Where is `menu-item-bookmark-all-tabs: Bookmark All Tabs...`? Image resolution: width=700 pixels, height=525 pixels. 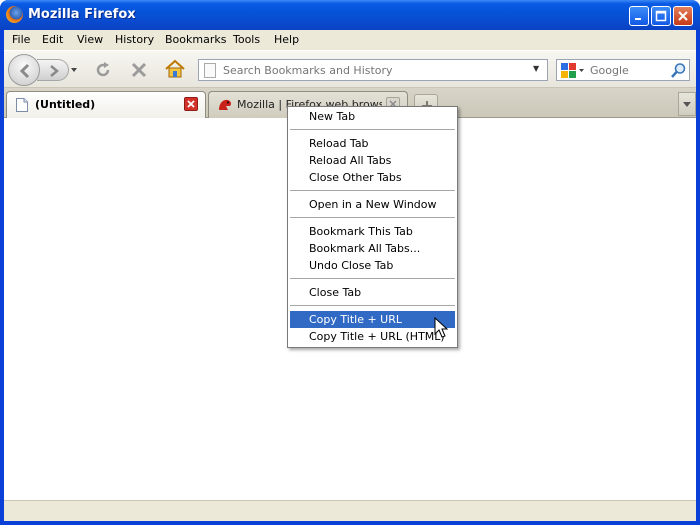 menu-item-bookmark-all-tabs: Bookmark All Tabs... is located at coordinates (372, 248).